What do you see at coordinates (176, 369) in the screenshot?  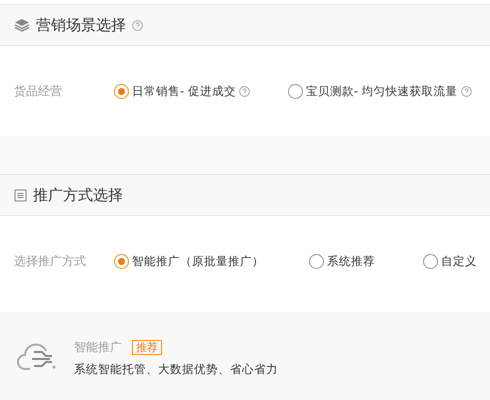 I see `card-description: 系统智能托管、大数据优势、省心省力` at bounding box center [176, 369].